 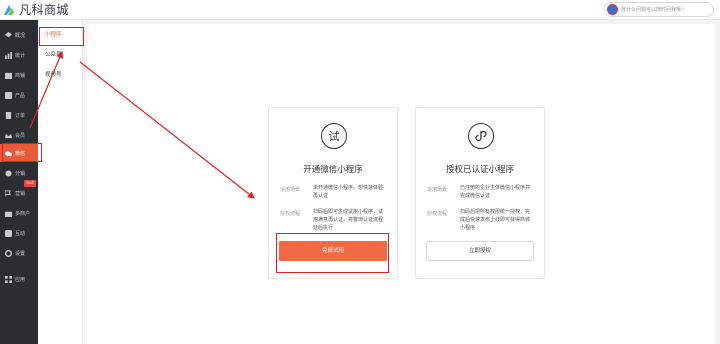 I want to click on annotation-box-wechat, so click(x=22, y=152).